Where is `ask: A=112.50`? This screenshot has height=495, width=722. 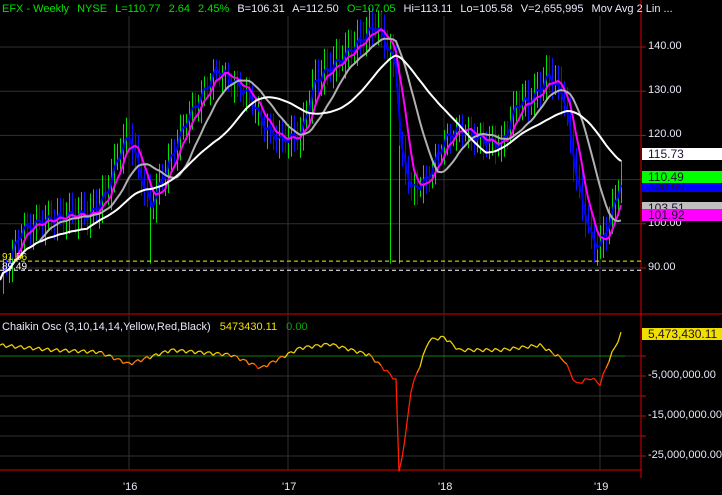 ask: A=112.50 is located at coordinates (315, 9).